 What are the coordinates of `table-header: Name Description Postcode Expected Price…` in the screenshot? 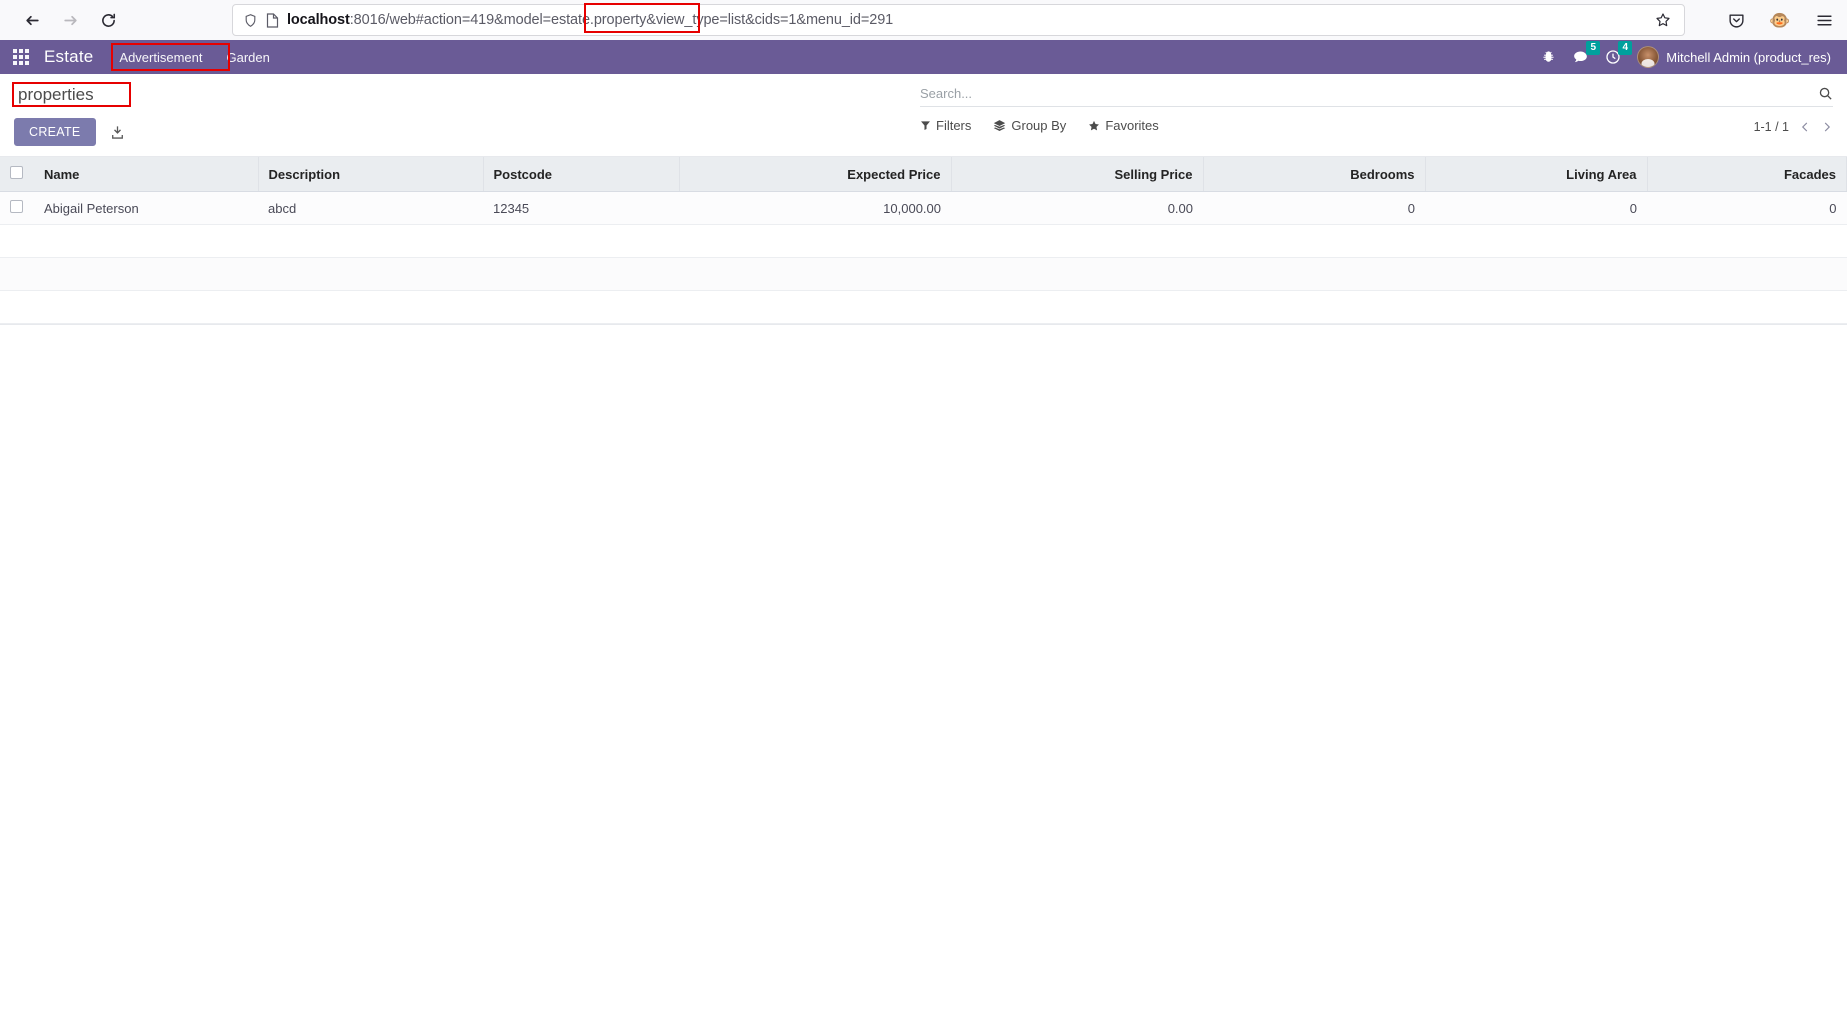 It's located at (923, 174).